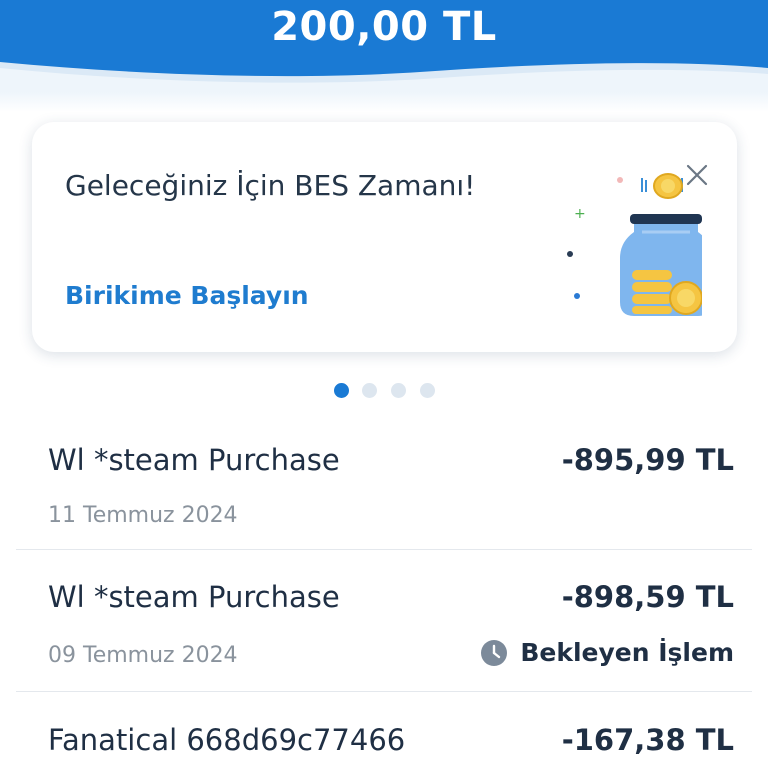  Describe the element at coordinates (143, 515) in the screenshot. I see `transaction-date: 11 Temmuz 2024` at that location.